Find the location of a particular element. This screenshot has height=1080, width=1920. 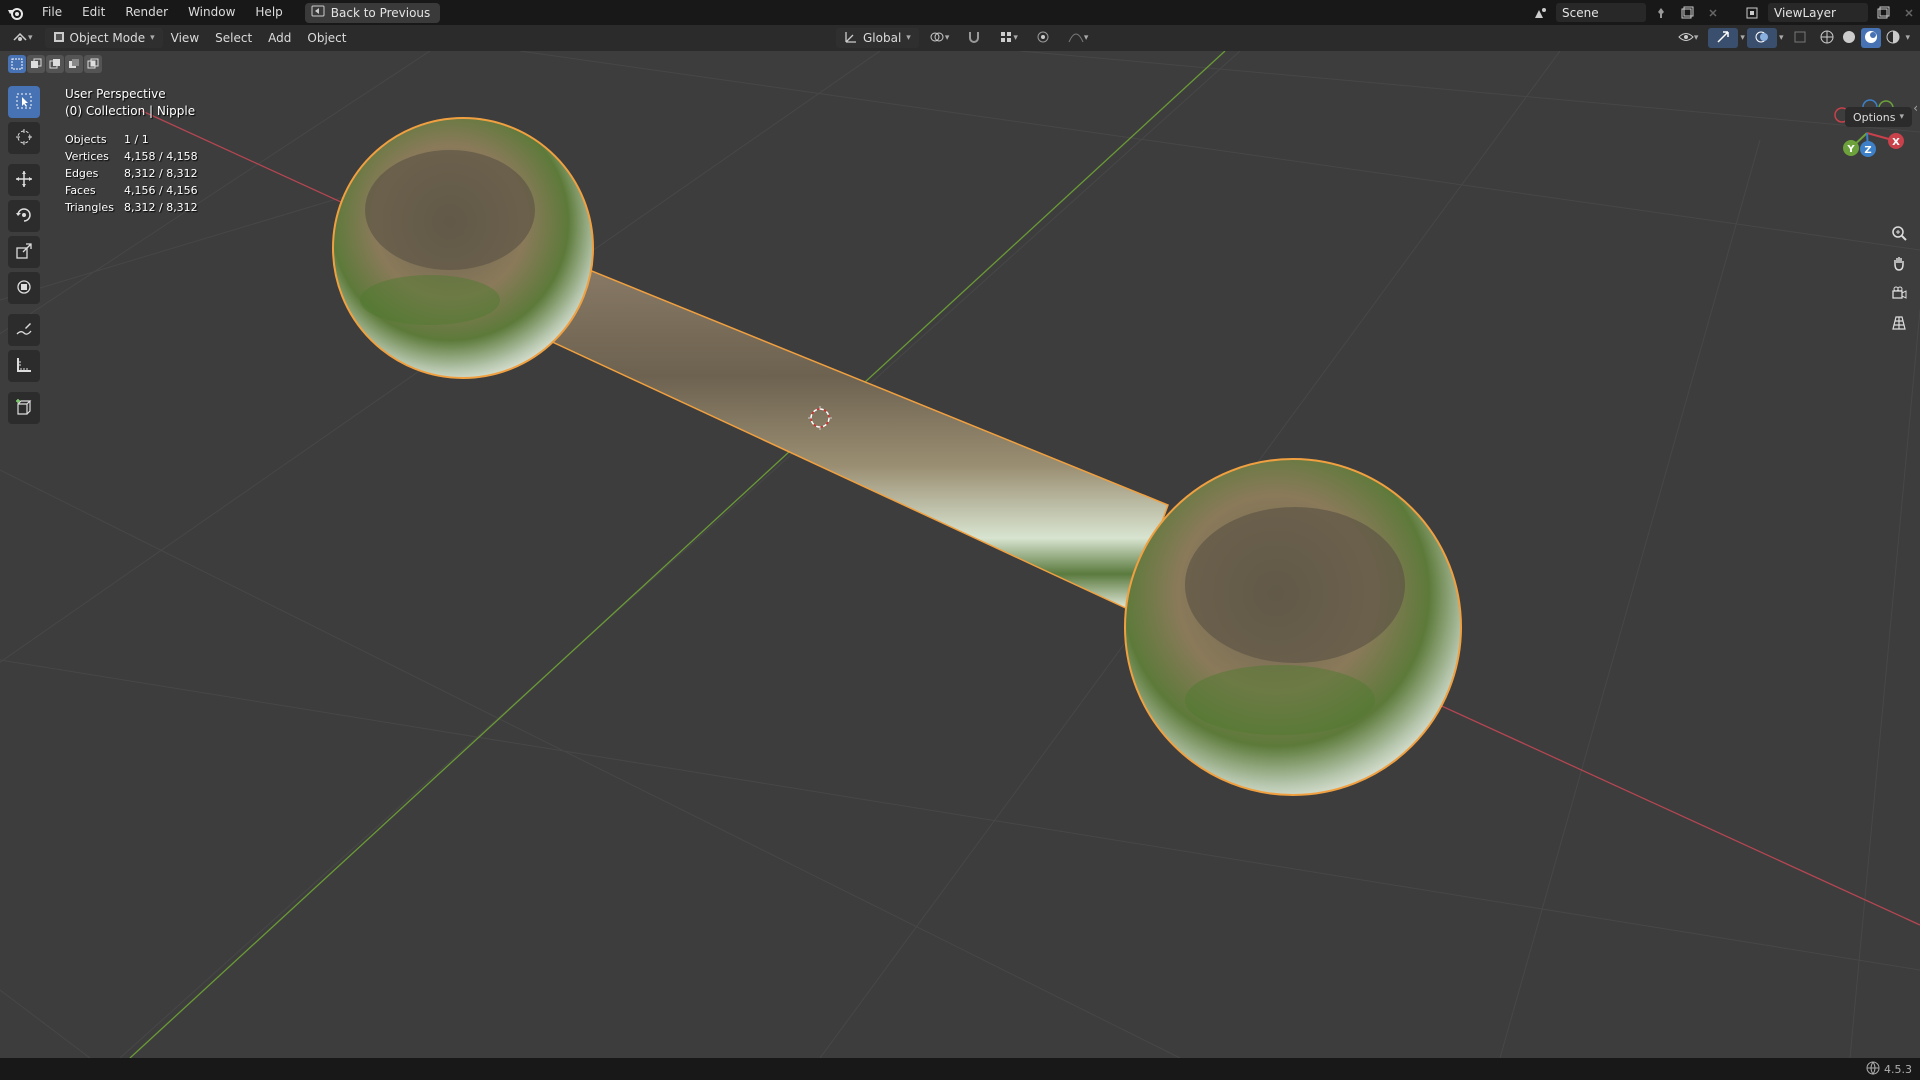

stat-row-edges: Edges 8,312 / 8,312 is located at coordinates (131, 173).